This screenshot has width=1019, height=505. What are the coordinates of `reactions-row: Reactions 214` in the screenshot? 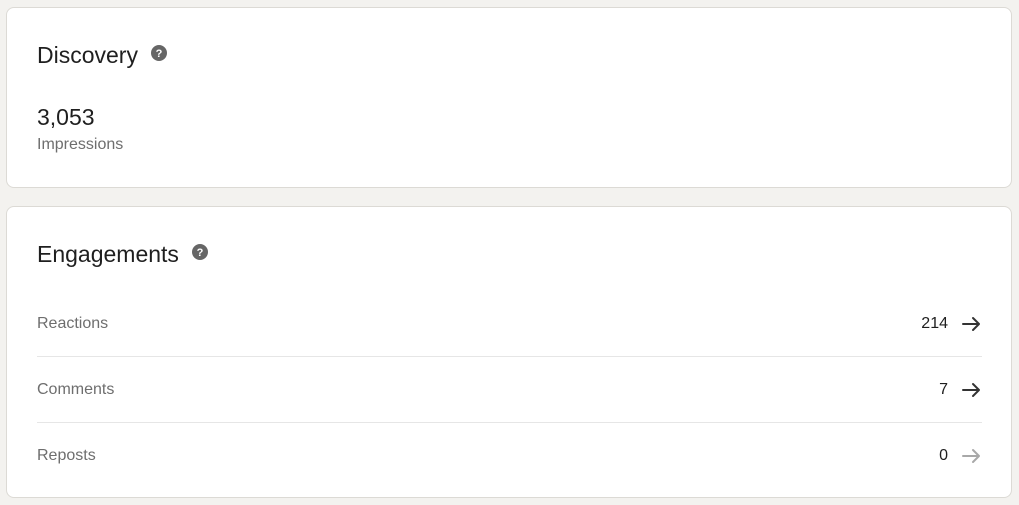 It's located at (509, 324).